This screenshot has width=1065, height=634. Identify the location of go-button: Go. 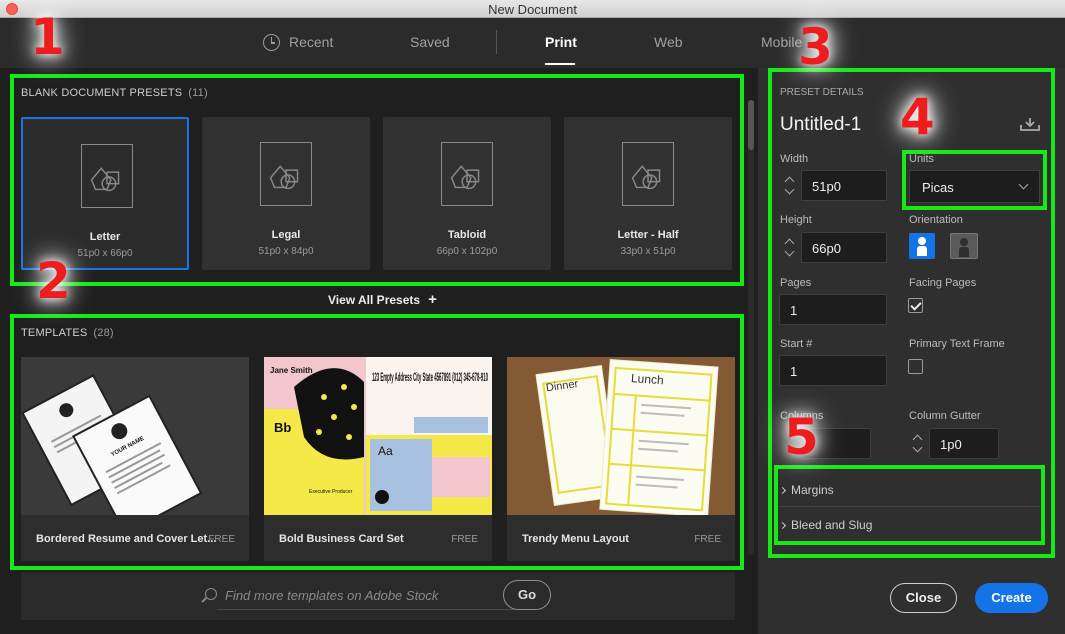
(527, 595).